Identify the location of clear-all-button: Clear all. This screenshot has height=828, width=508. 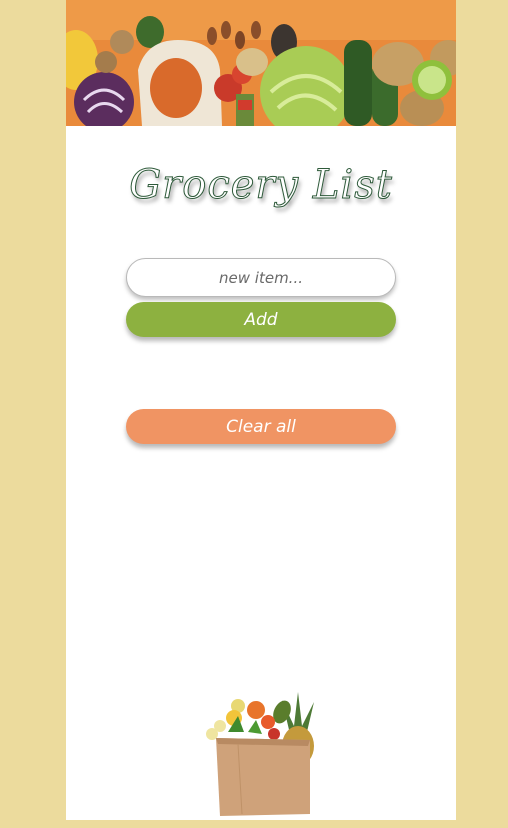
(261, 426).